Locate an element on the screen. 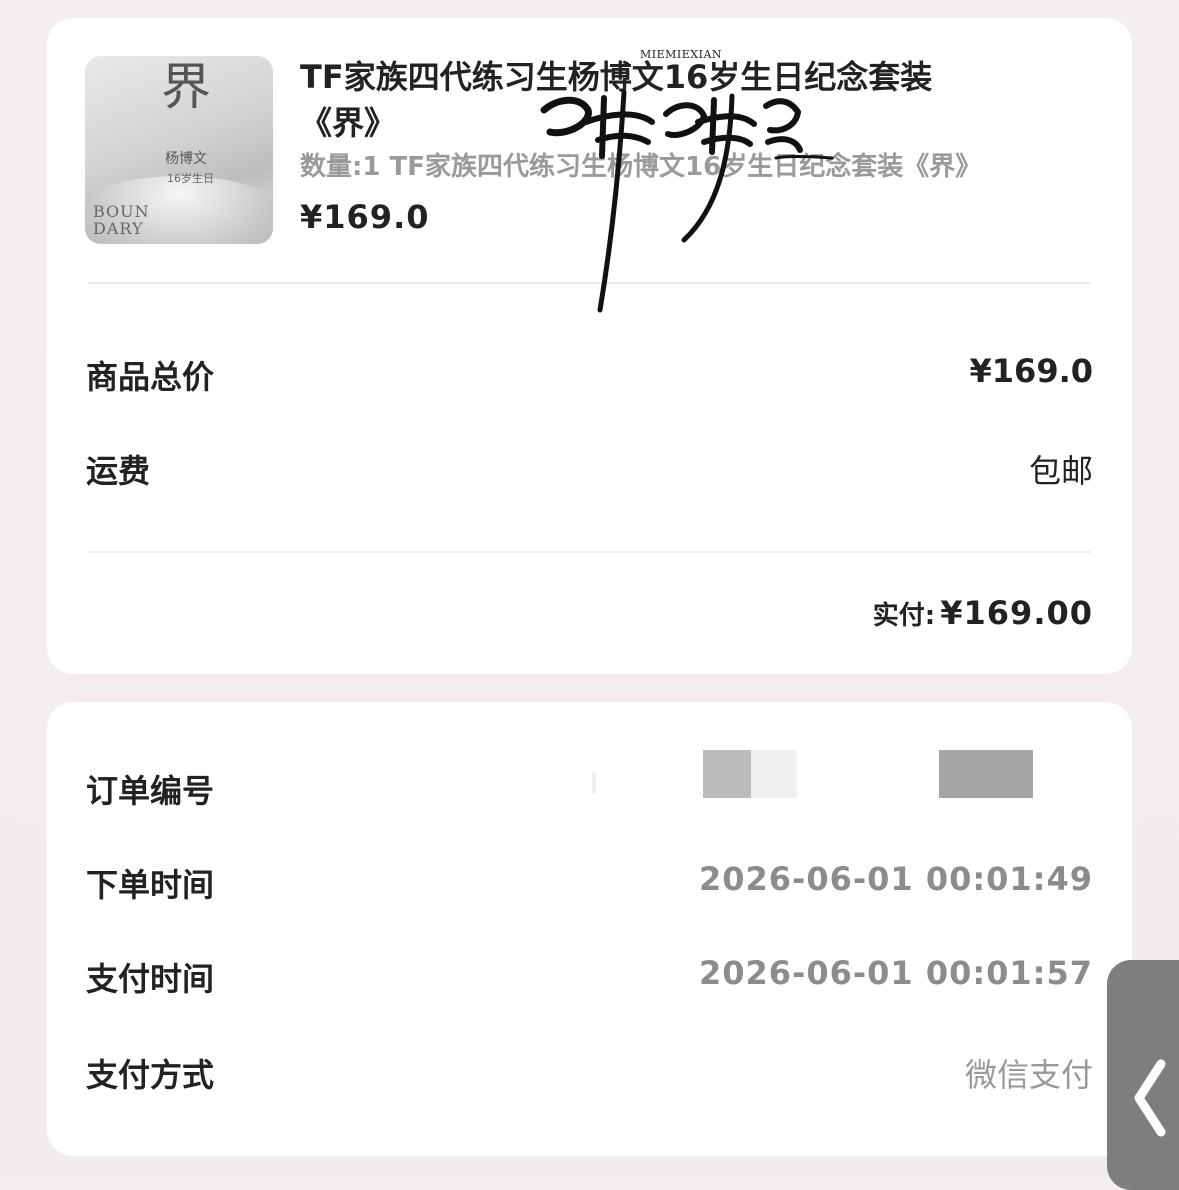  shipping-value: 包邮 is located at coordinates (1060, 471).